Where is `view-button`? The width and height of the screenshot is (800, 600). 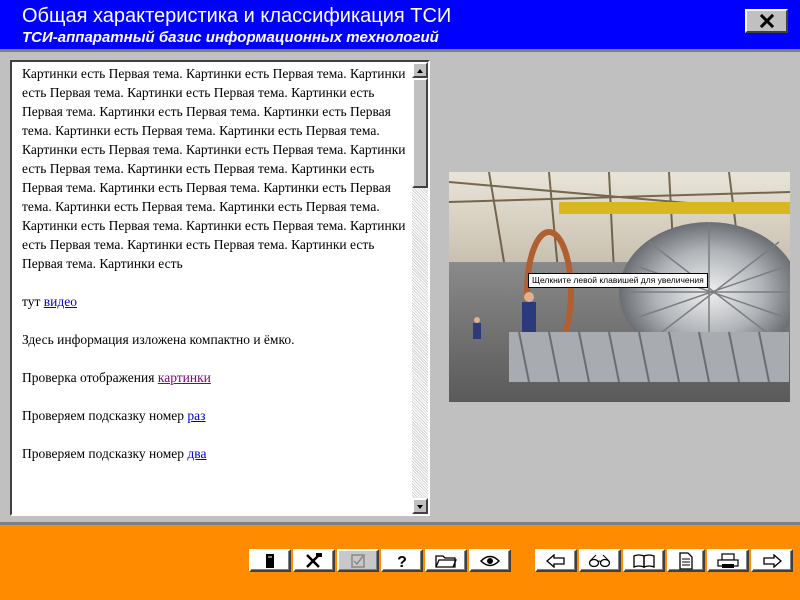 view-button is located at coordinates (490, 560).